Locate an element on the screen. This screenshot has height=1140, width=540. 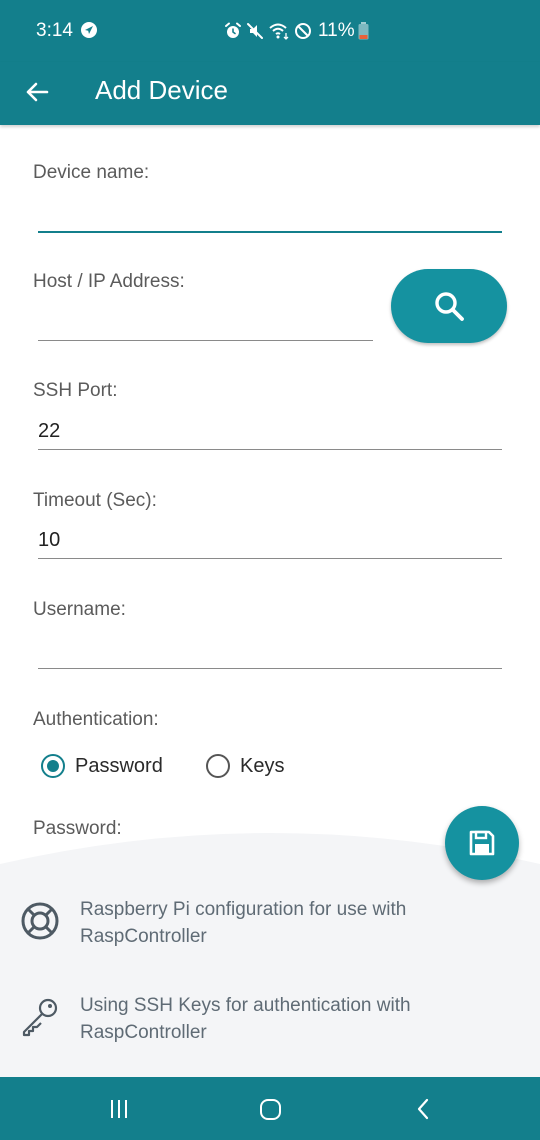
ssh-port-input is located at coordinates (270, 431).